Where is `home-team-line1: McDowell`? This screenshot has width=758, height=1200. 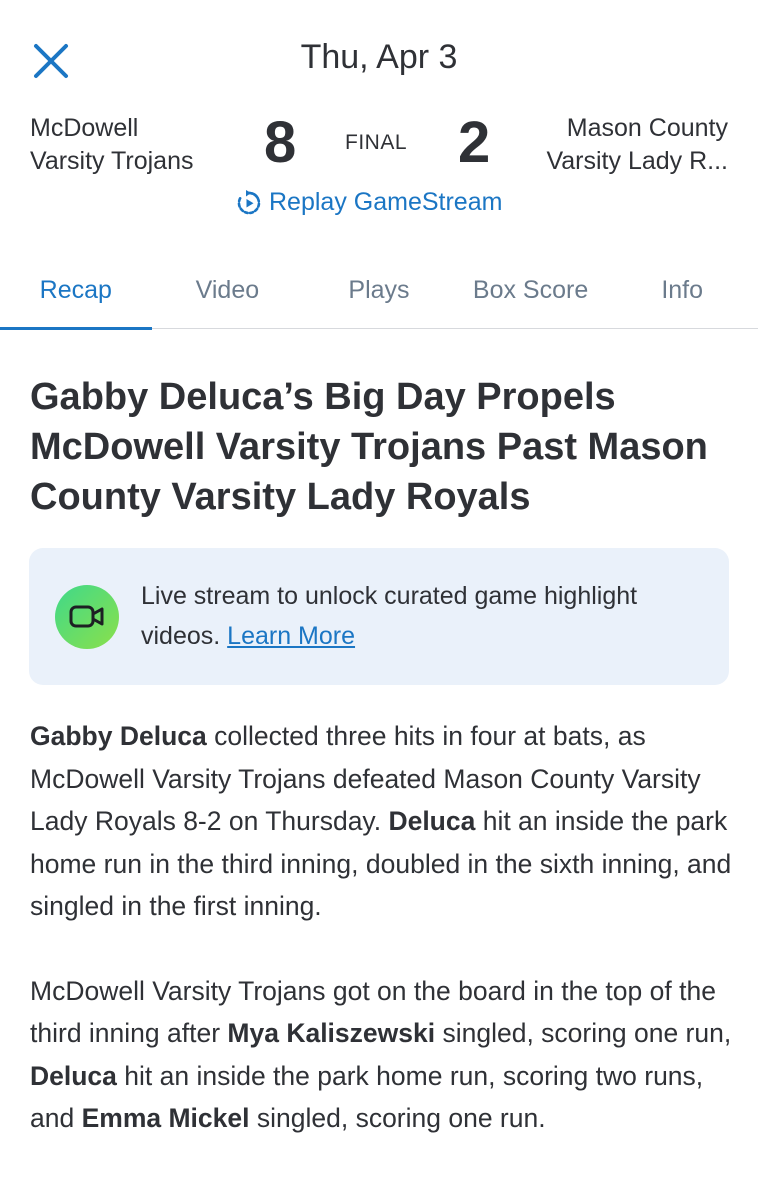
home-team-line1: McDowell is located at coordinates (84, 128).